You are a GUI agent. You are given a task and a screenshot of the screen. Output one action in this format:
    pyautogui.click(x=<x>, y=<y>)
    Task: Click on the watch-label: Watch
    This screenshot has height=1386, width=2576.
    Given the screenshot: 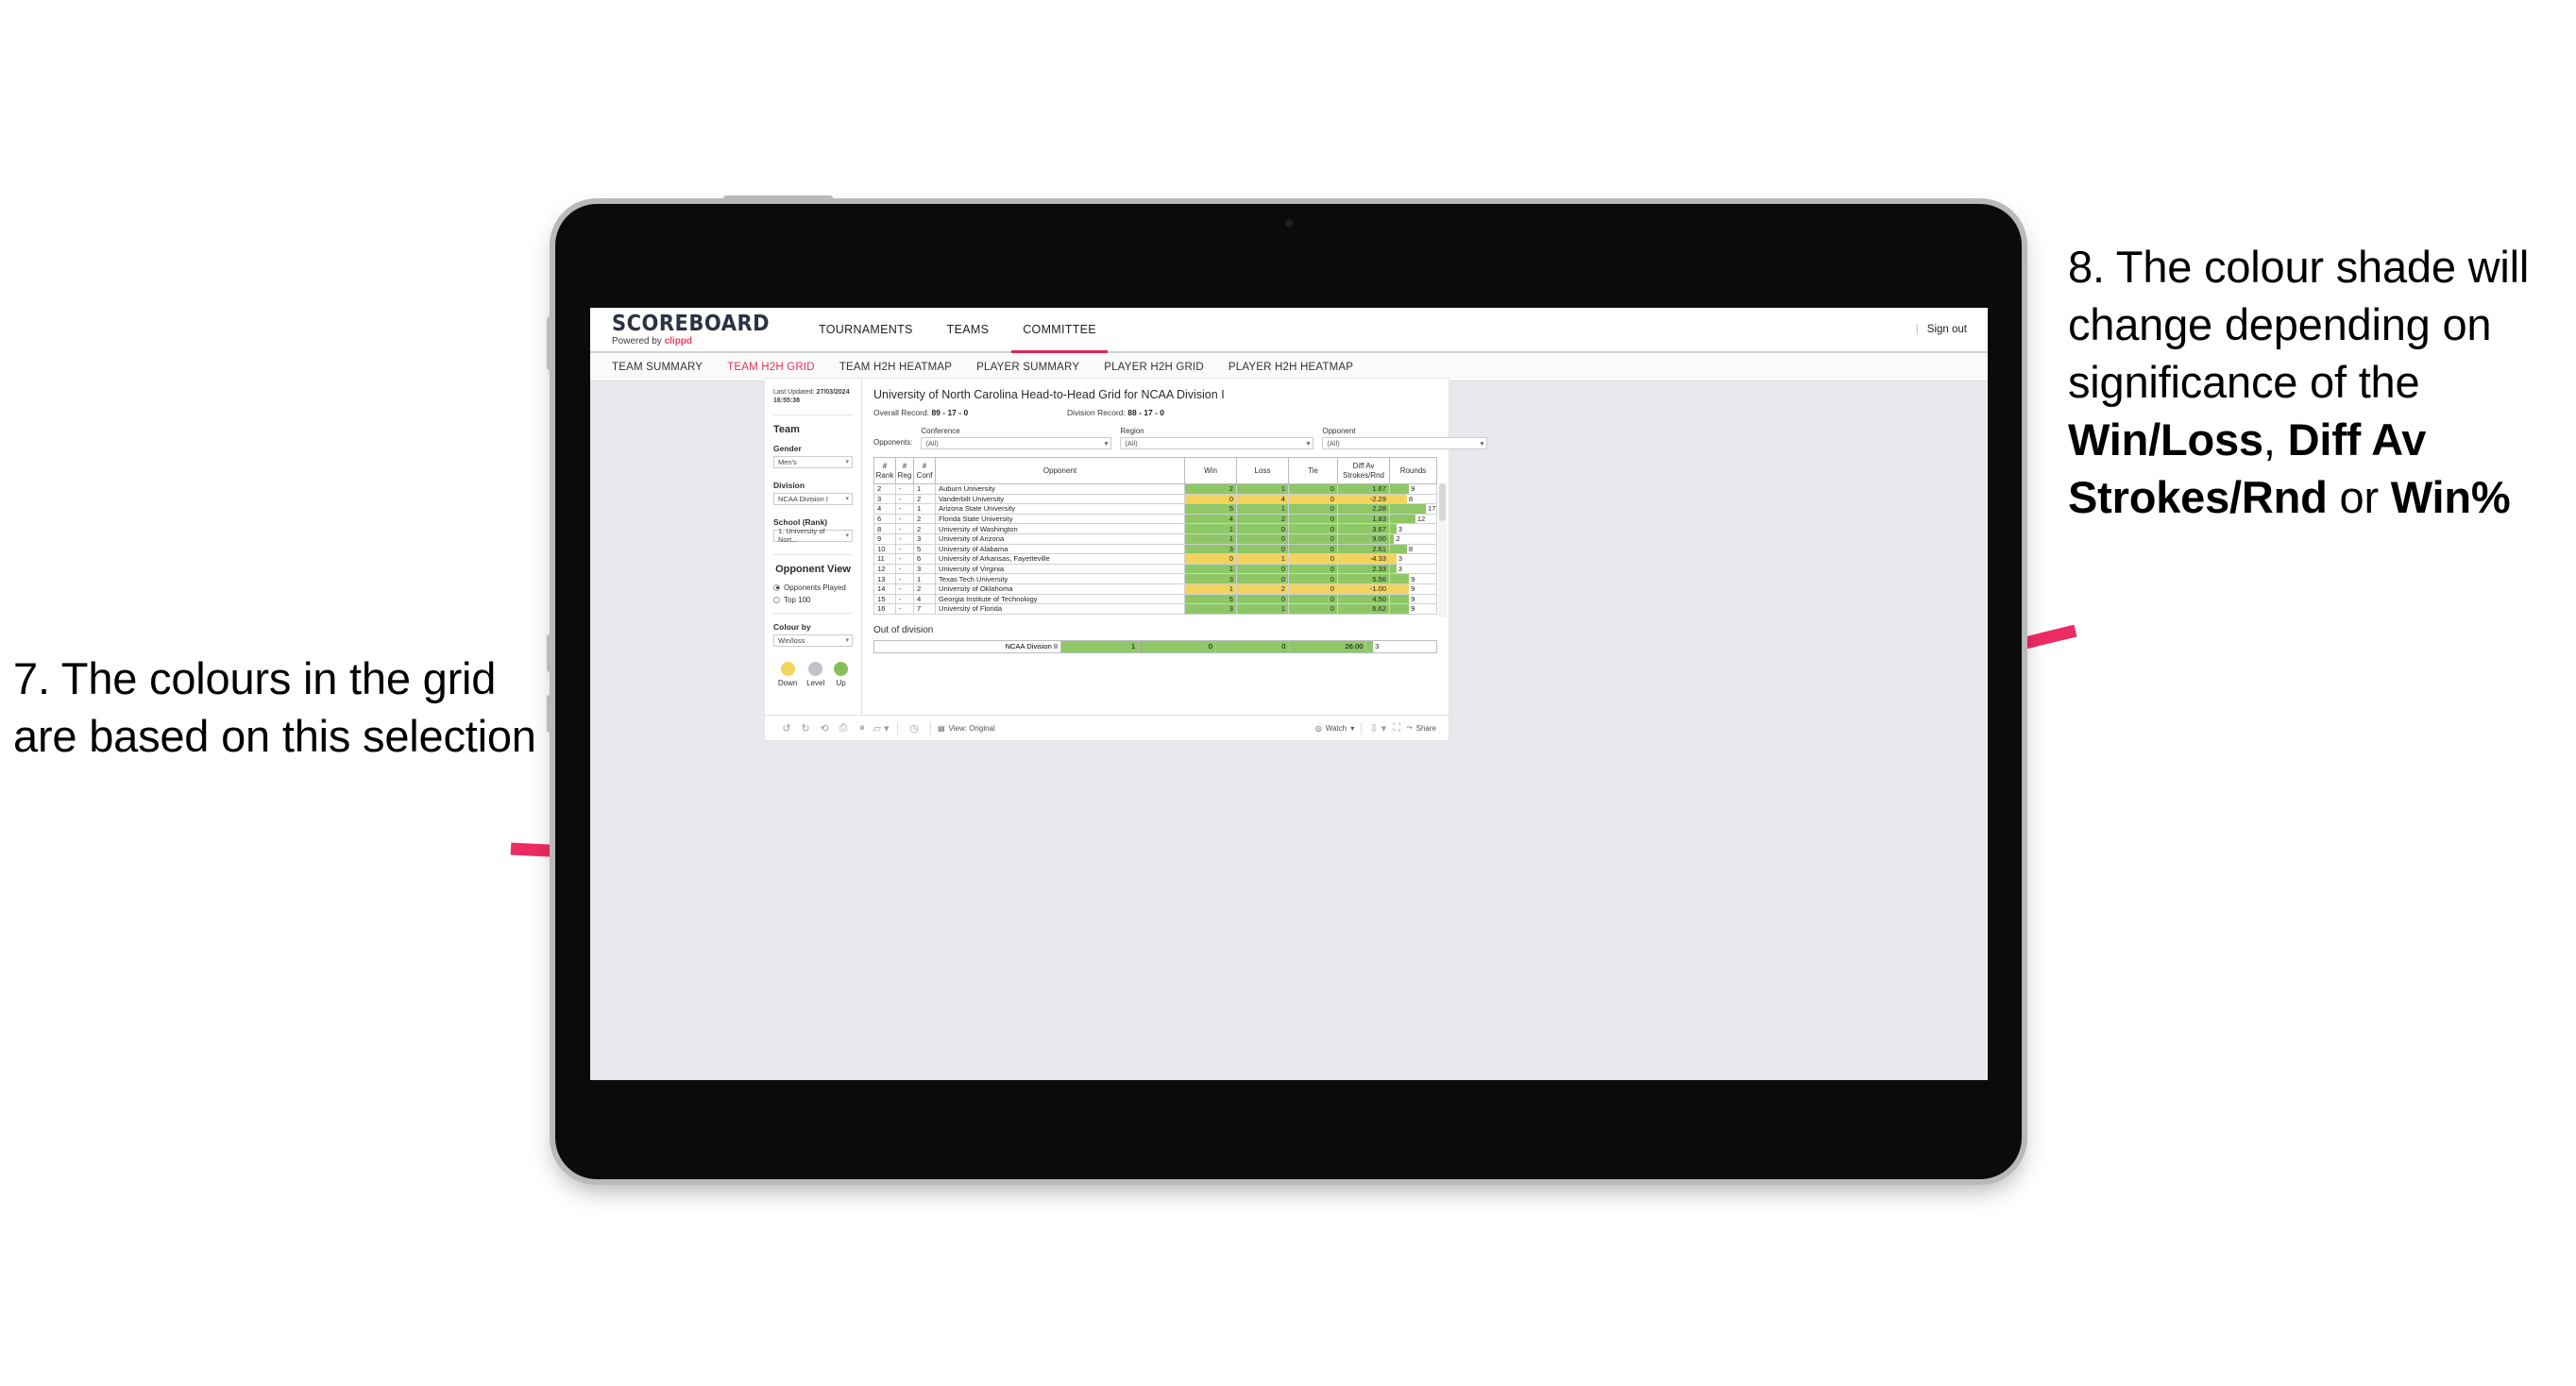 What is the action you would take?
    pyautogui.click(x=1336, y=728)
    